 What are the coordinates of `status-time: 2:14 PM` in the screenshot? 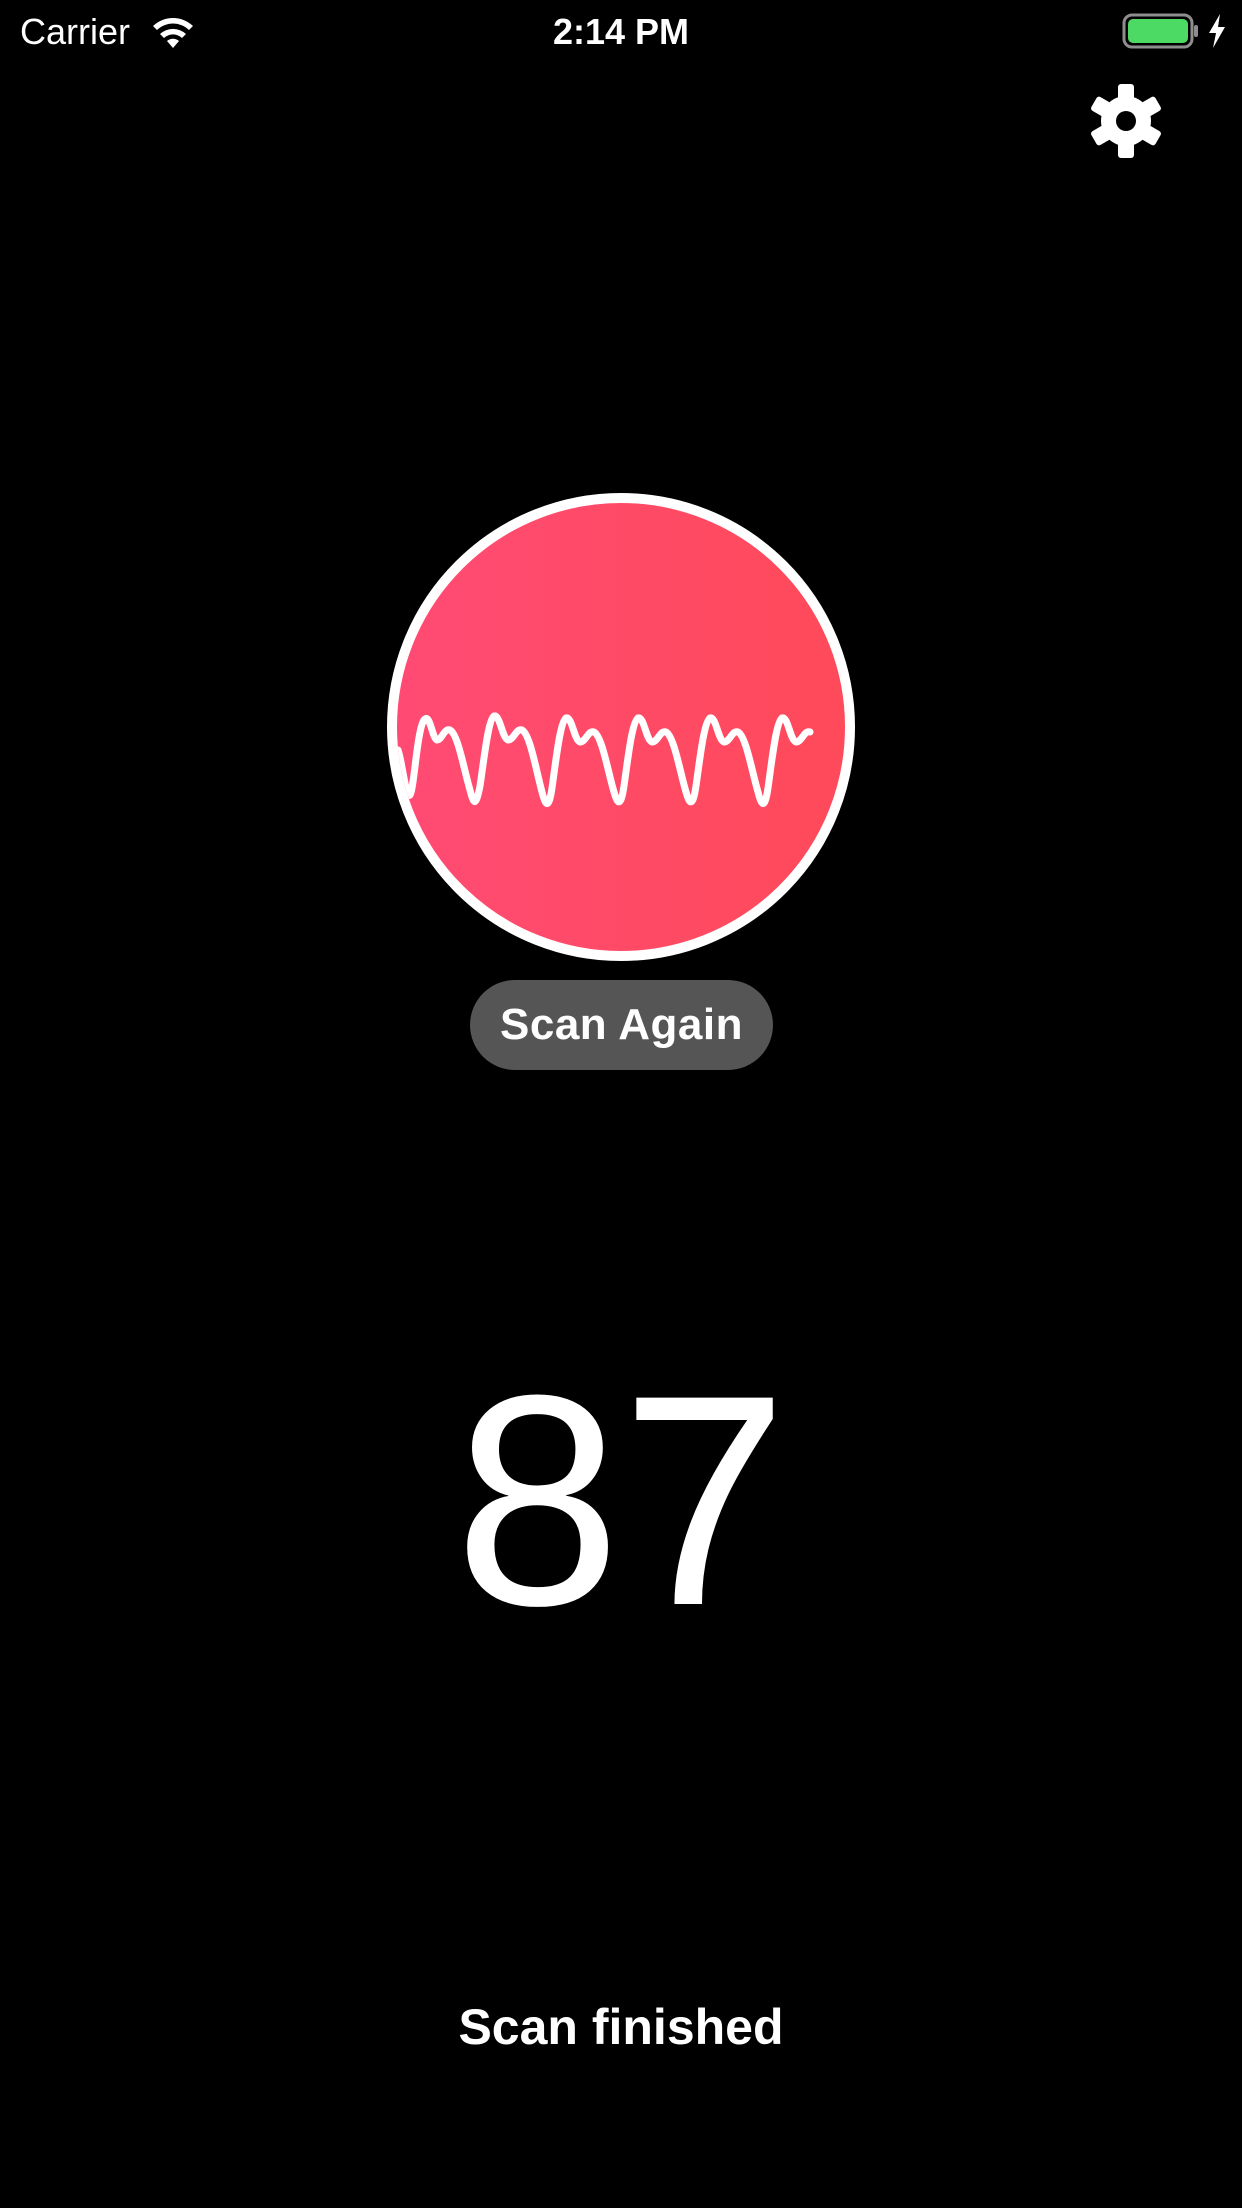 It's located at (621, 31).